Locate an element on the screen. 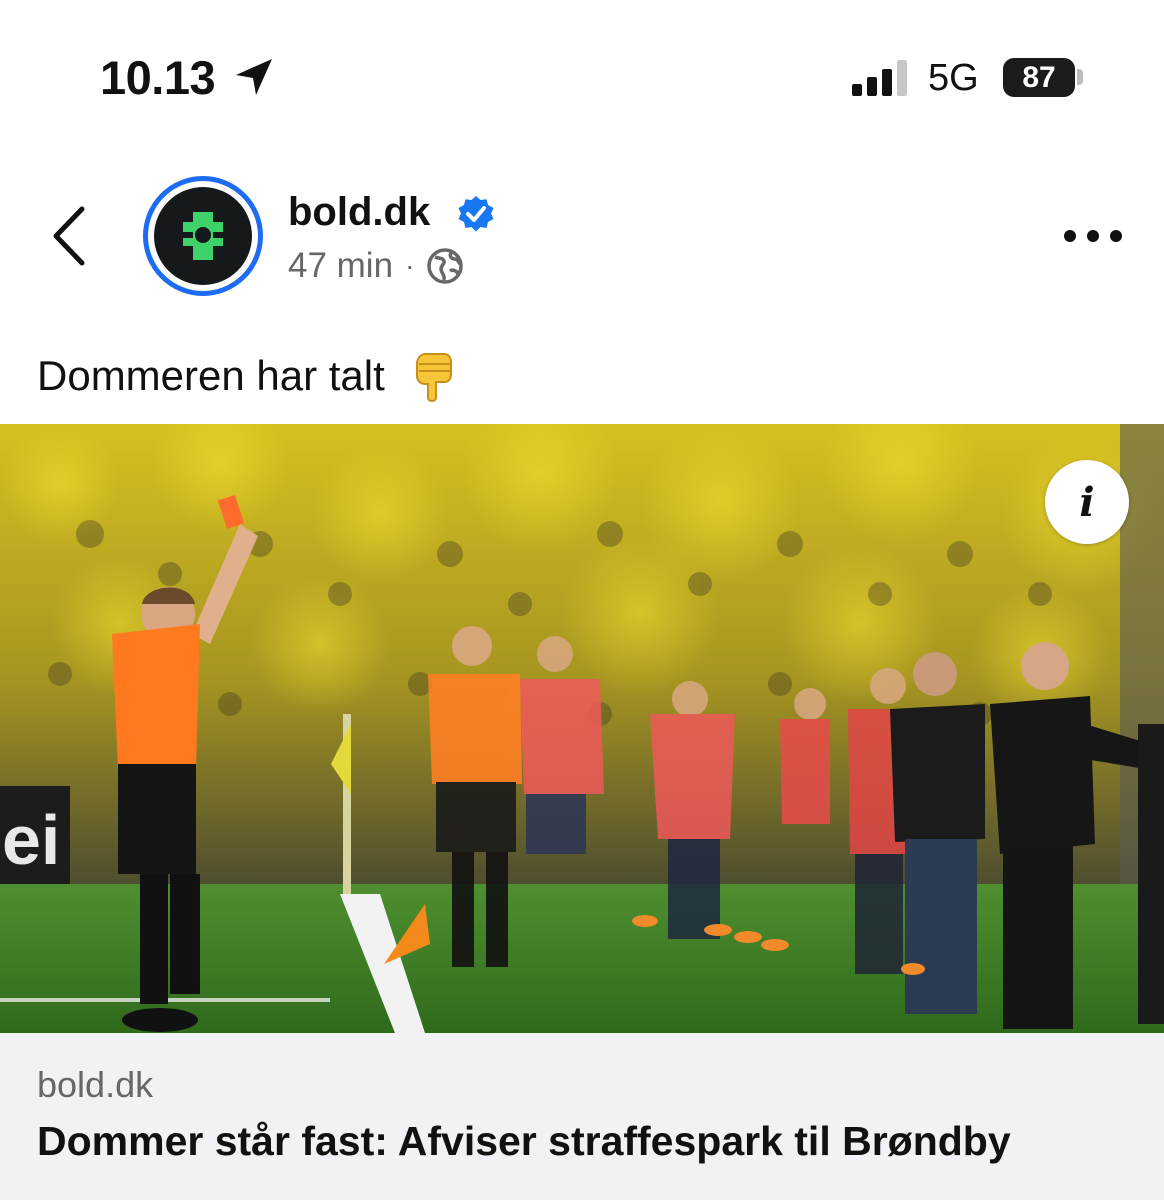 This screenshot has width=1164, height=1200. status-bar: 10.13 5G 87 is located at coordinates (582, 65).